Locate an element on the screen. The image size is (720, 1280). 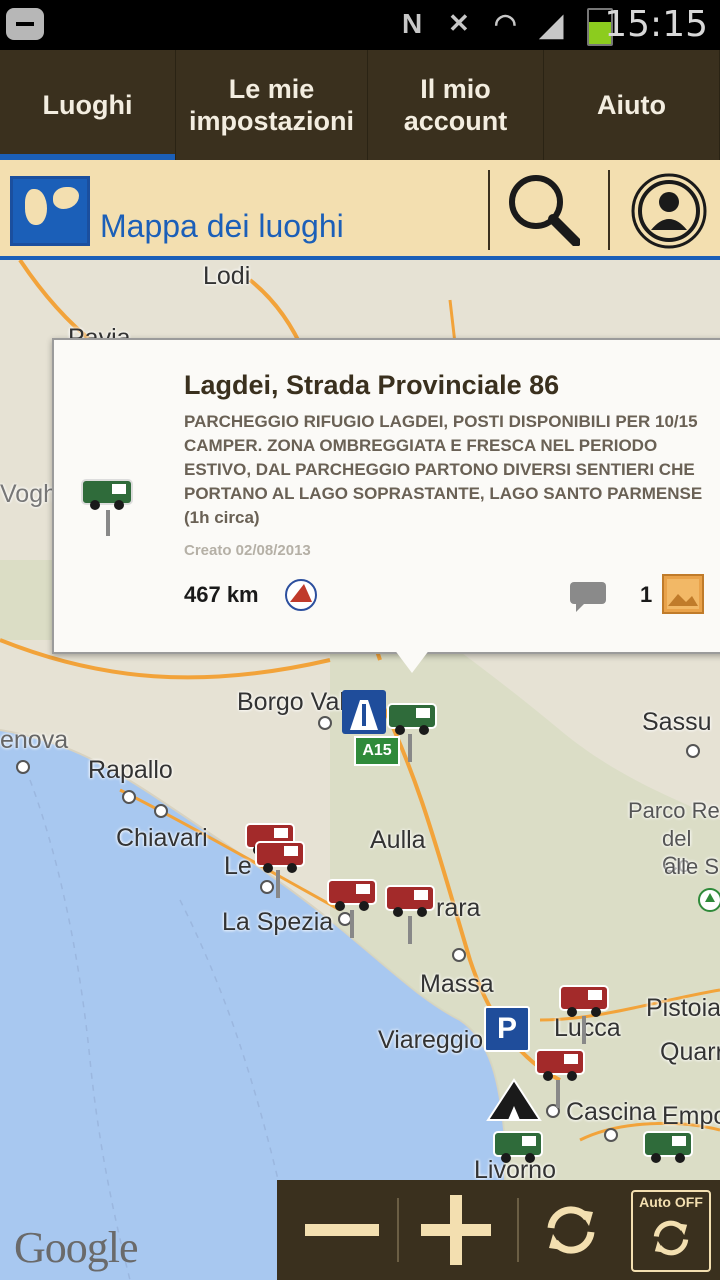
minus-icon is located at coordinates (342, 1230).